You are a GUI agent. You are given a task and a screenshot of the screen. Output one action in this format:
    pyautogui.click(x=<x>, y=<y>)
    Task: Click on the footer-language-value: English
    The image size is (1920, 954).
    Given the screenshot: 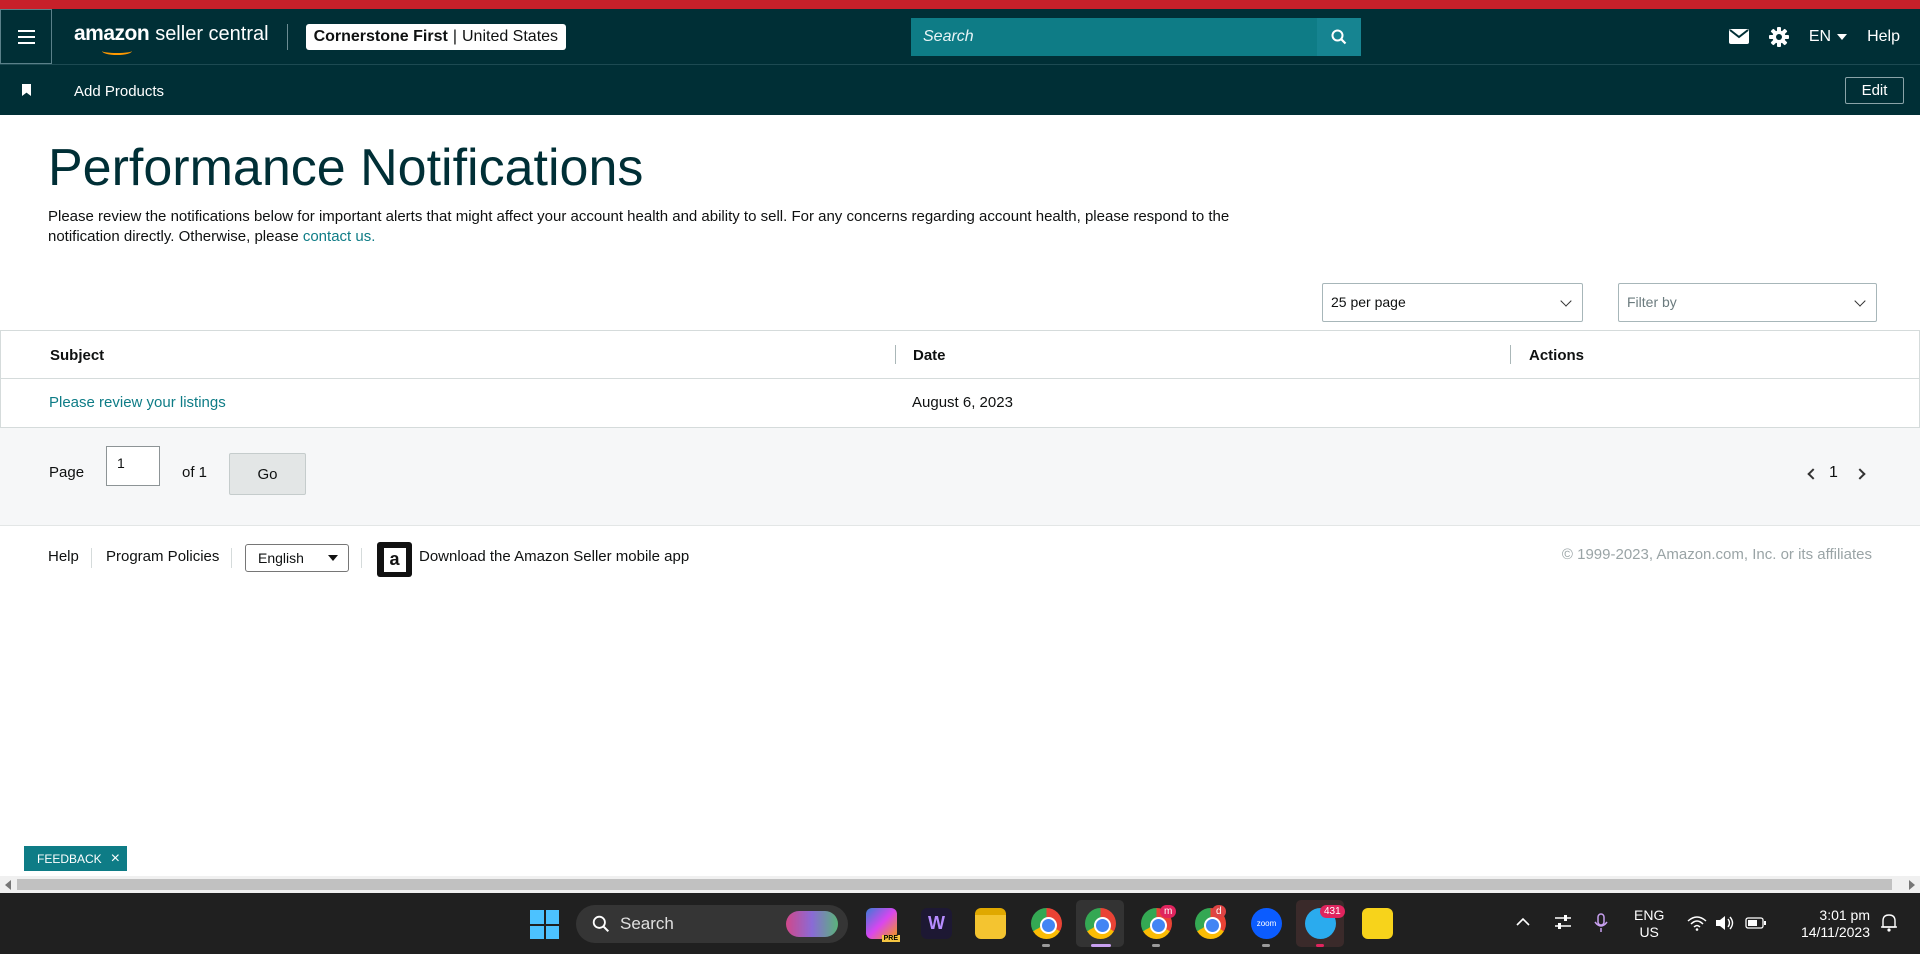 What is the action you would take?
    pyautogui.click(x=281, y=558)
    